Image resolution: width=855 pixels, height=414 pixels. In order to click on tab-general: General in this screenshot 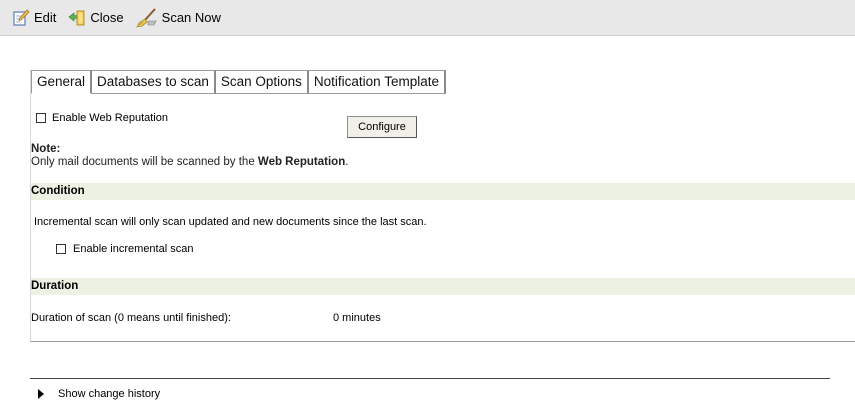, I will do `click(62, 82)`.